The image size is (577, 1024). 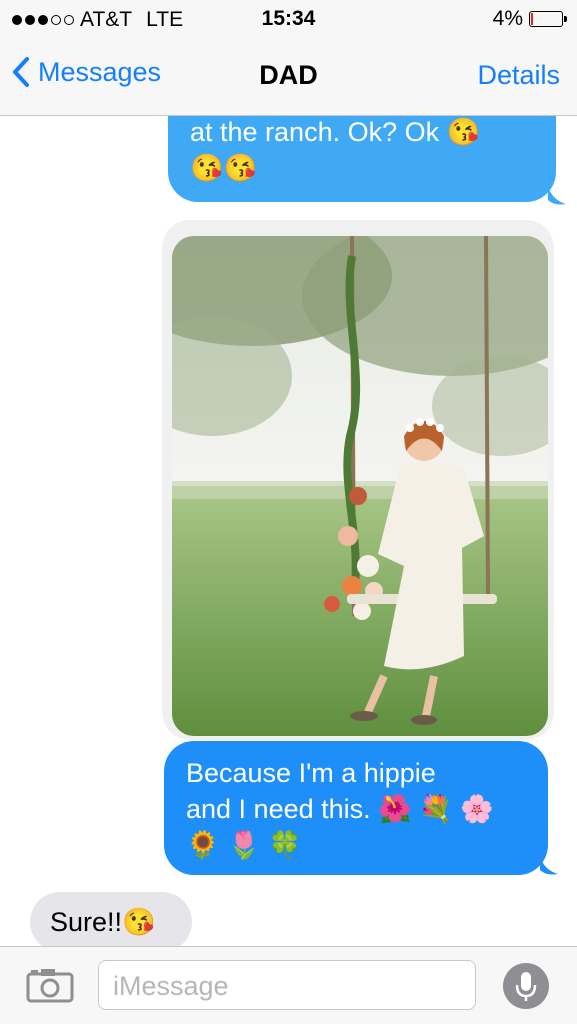 I want to click on incoming-message: Sure!!😘, so click(x=111, y=919).